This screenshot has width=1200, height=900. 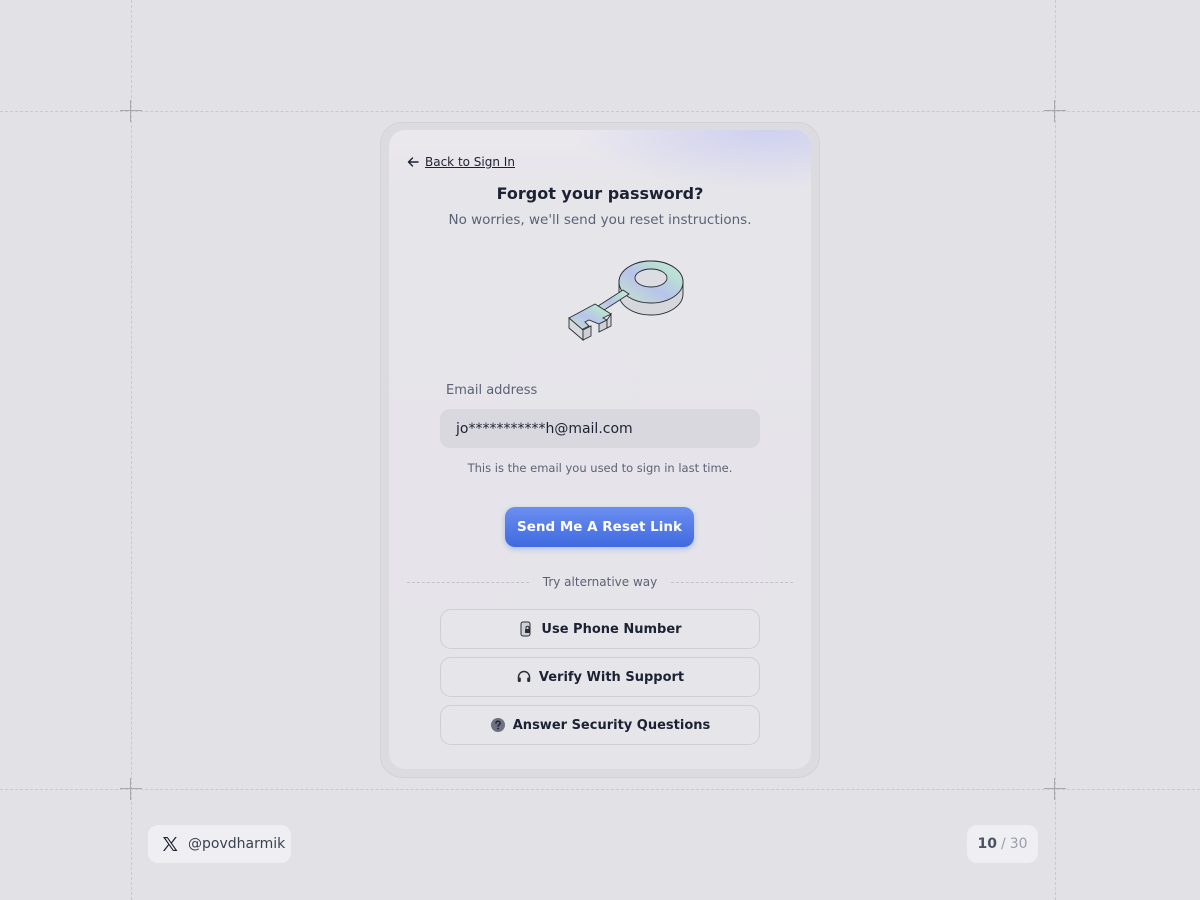 I want to click on page-counter: 10 / 30, so click(x=1002, y=844).